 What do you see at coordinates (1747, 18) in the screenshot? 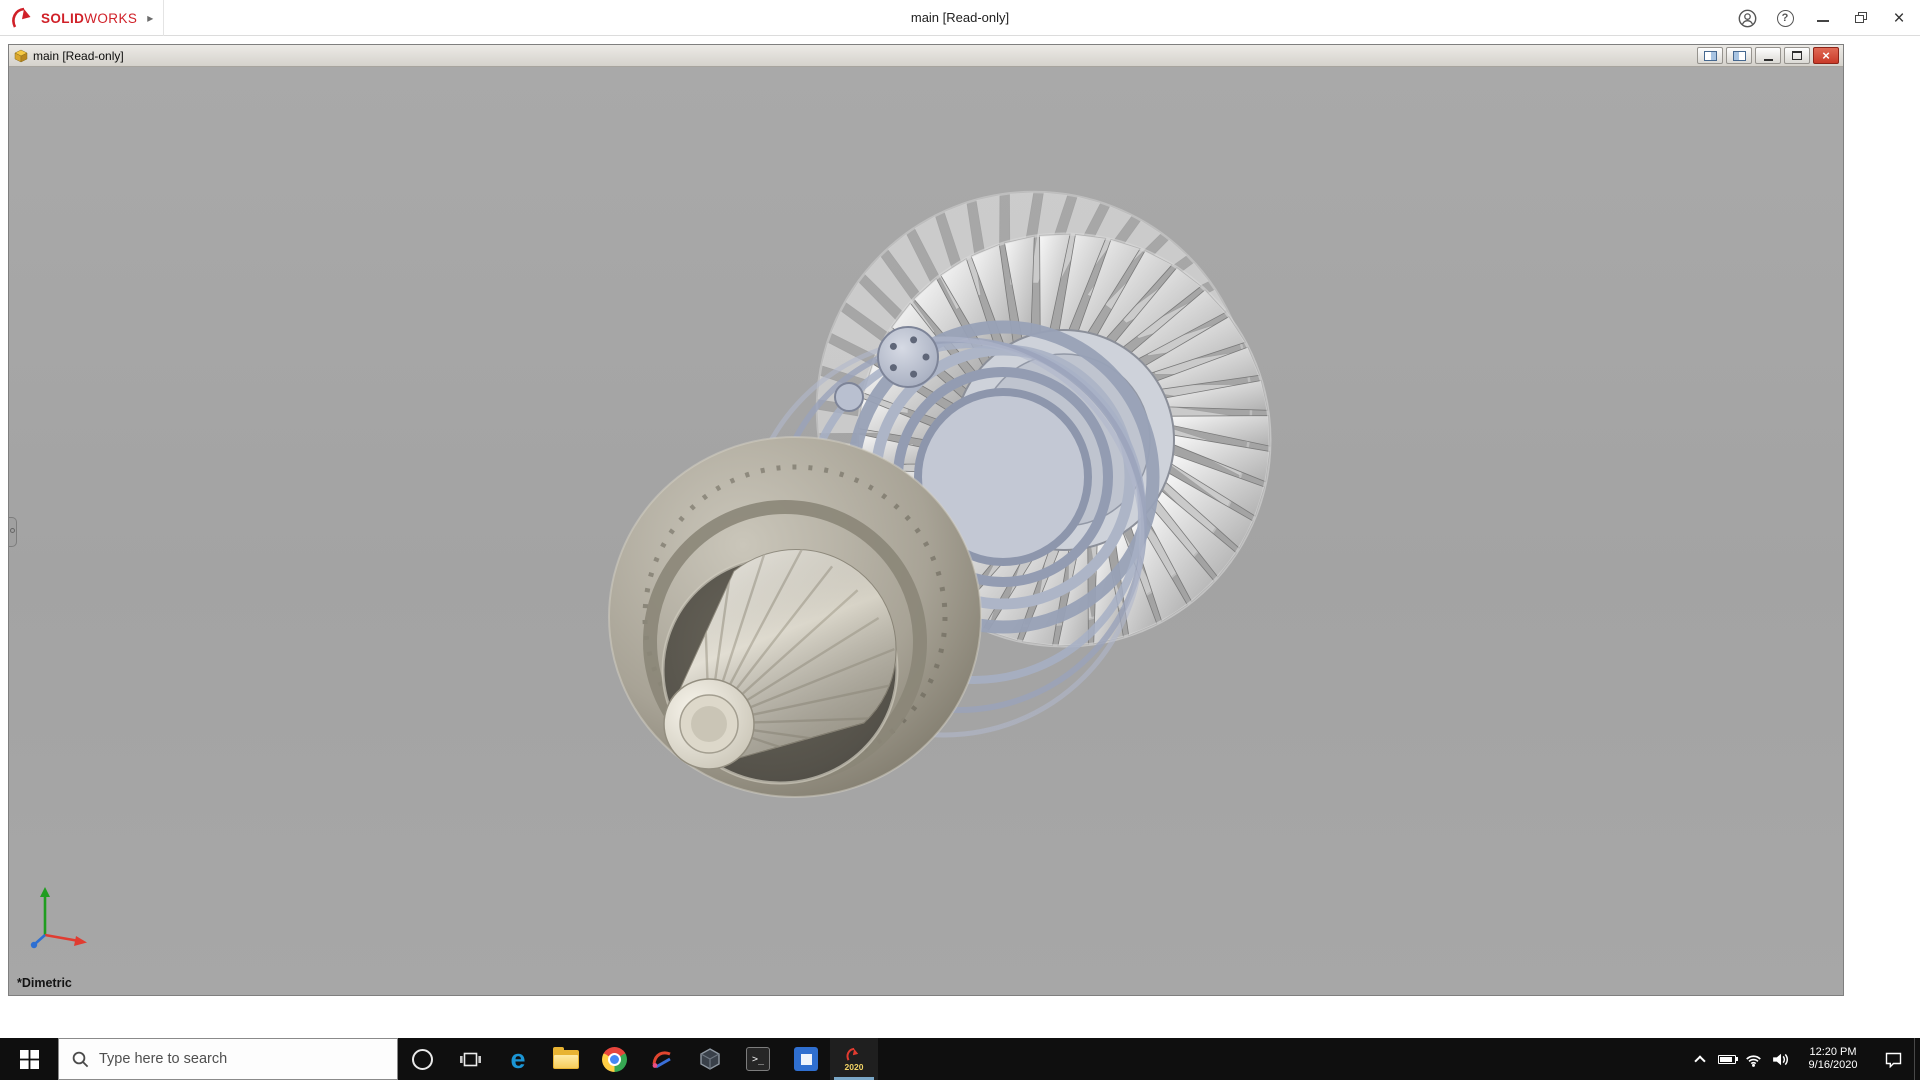
I see `account-icon` at bounding box center [1747, 18].